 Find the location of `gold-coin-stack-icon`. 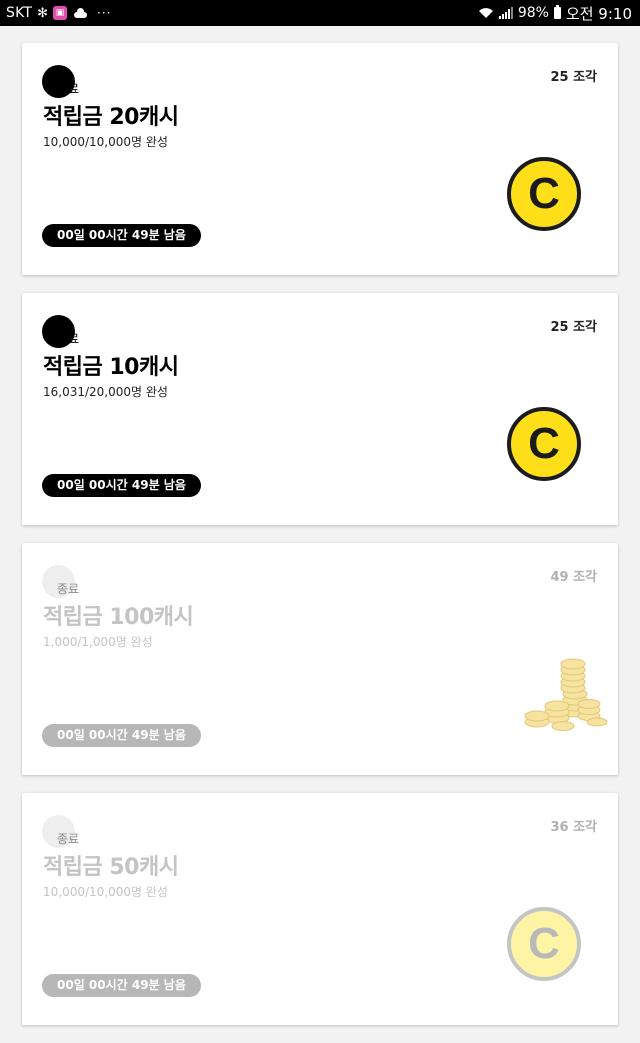

gold-coin-stack-icon is located at coordinates (566, 694).